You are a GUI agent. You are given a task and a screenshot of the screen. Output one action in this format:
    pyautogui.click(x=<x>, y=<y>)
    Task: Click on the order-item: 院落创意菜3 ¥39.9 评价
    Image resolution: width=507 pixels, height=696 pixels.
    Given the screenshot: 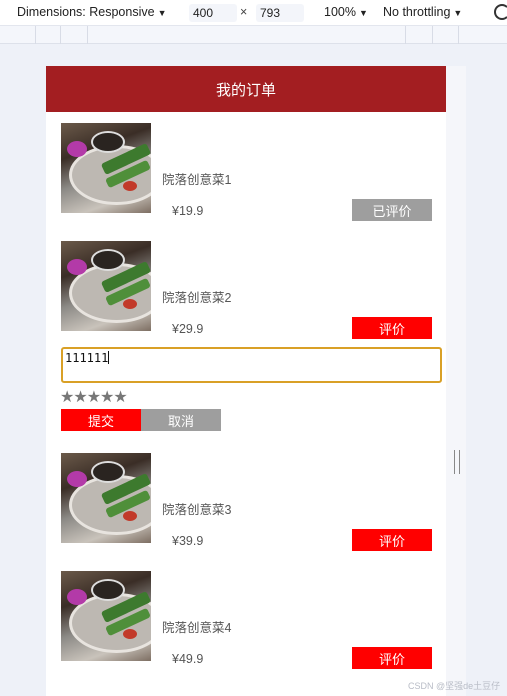 What is the action you would take?
    pyautogui.click(x=246, y=502)
    